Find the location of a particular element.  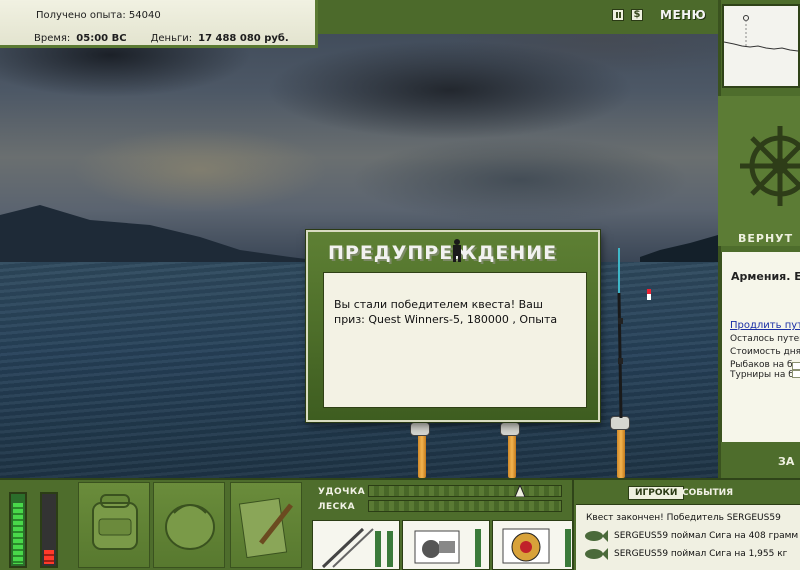

menu-button: МЕНЮ is located at coordinates (683, 15).